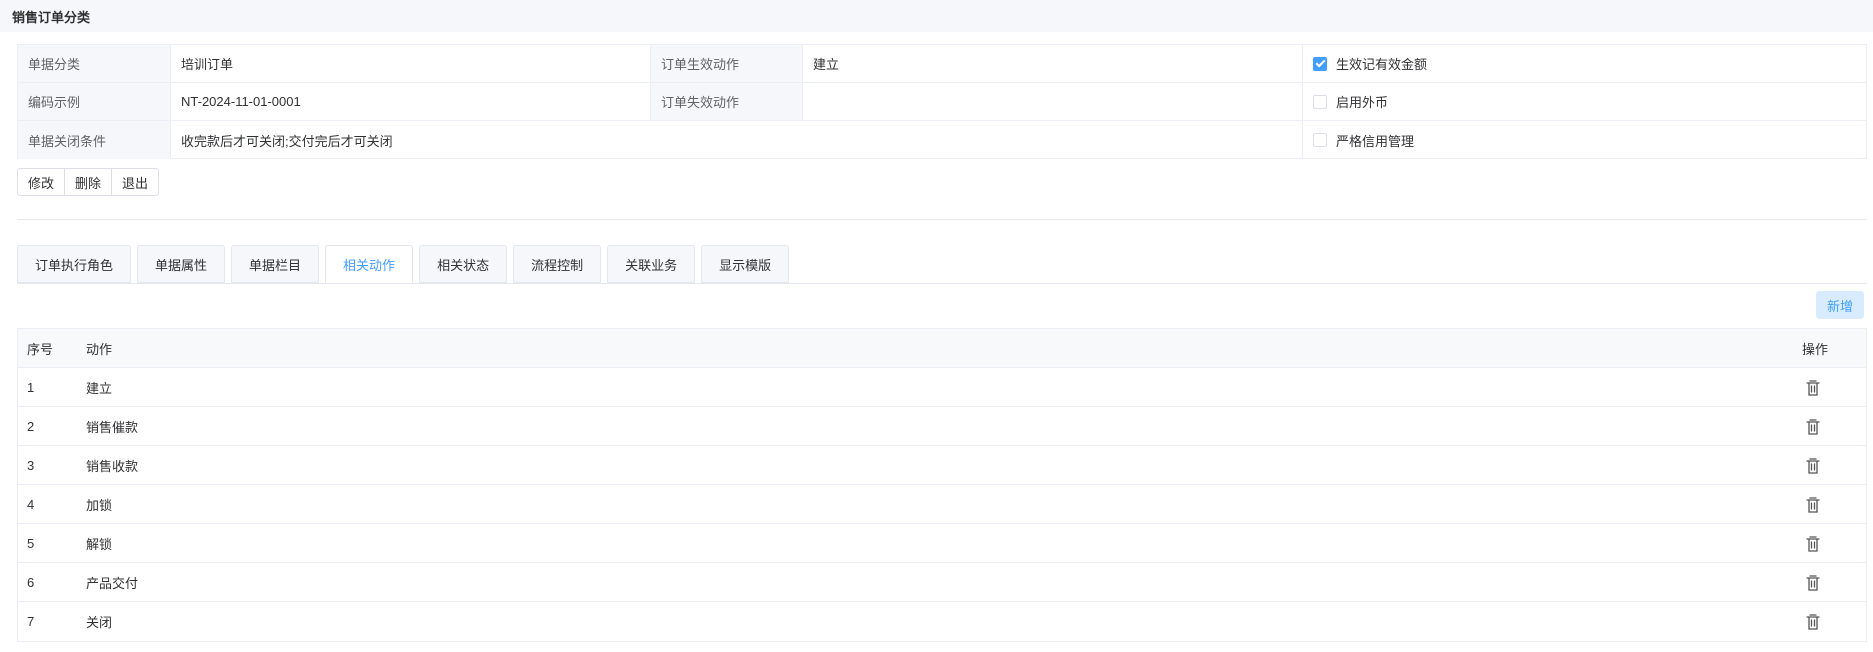 The height and width of the screenshot is (652, 1873). What do you see at coordinates (99, 388) in the screenshot?
I see `row-action: 建立` at bounding box center [99, 388].